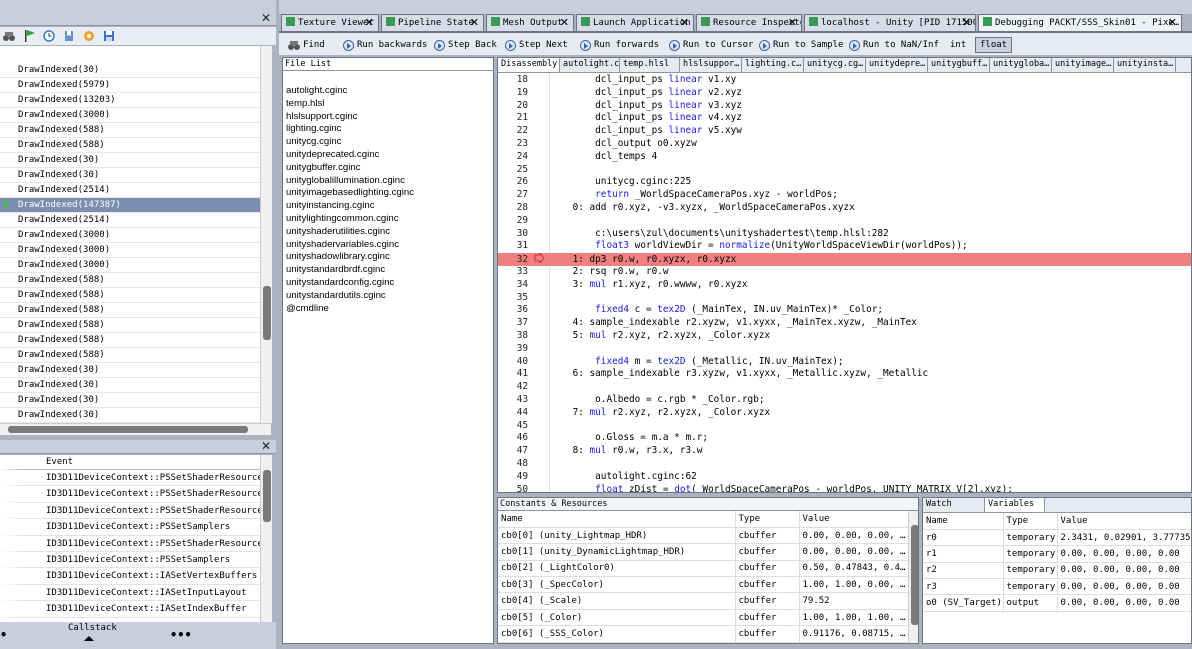  I want to click on run-forwards-button: Run forwards, so click(619, 45).